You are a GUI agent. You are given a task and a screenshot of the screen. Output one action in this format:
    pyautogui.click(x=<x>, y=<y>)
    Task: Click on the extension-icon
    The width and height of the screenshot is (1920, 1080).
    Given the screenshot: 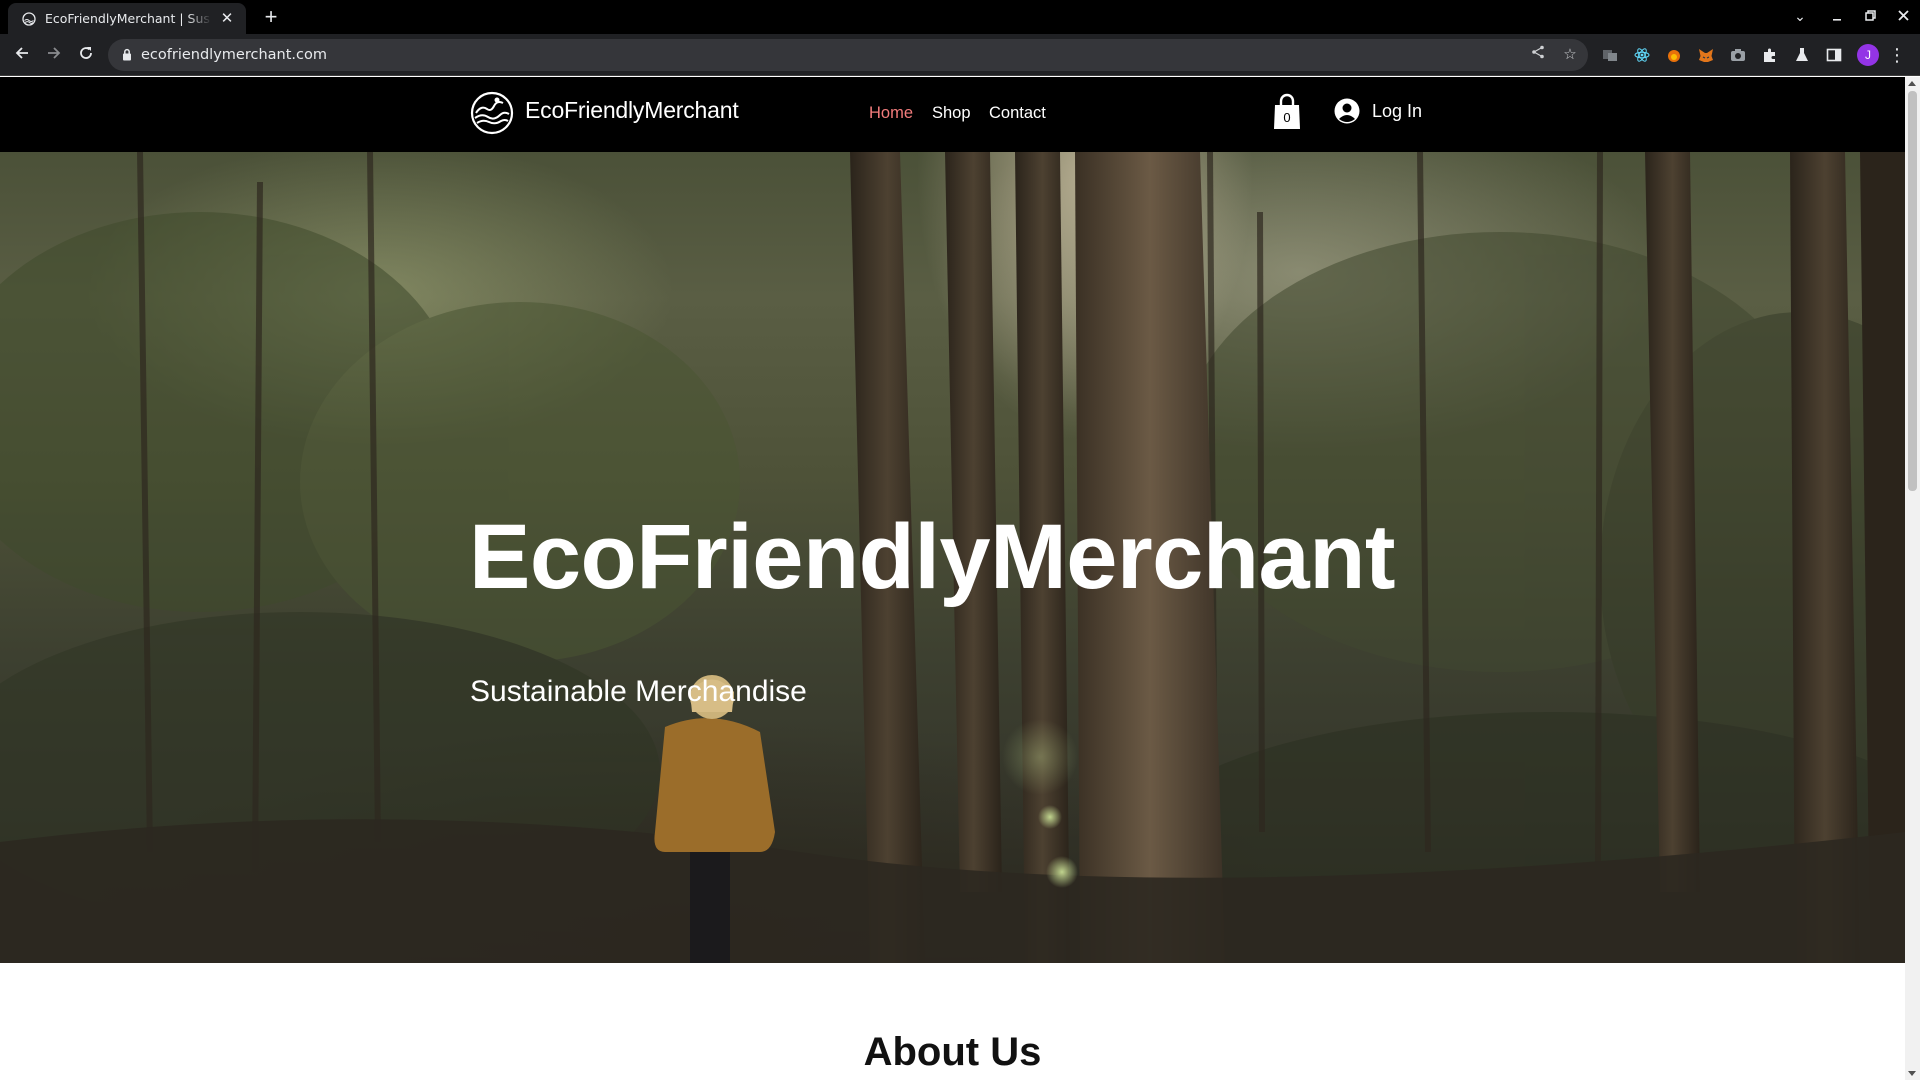 What is the action you would take?
    pyautogui.click(x=1610, y=55)
    